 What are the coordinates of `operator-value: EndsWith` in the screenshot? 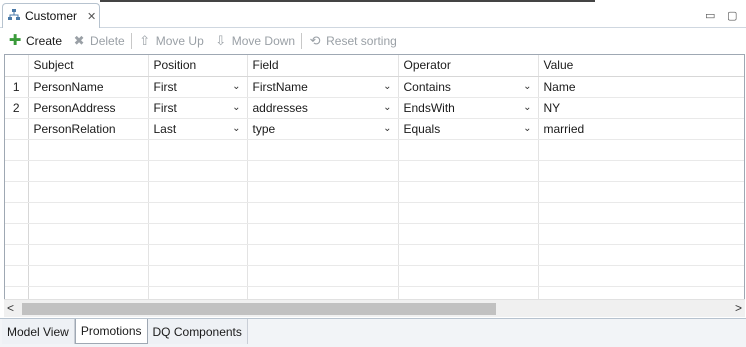 It's located at (429, 107).